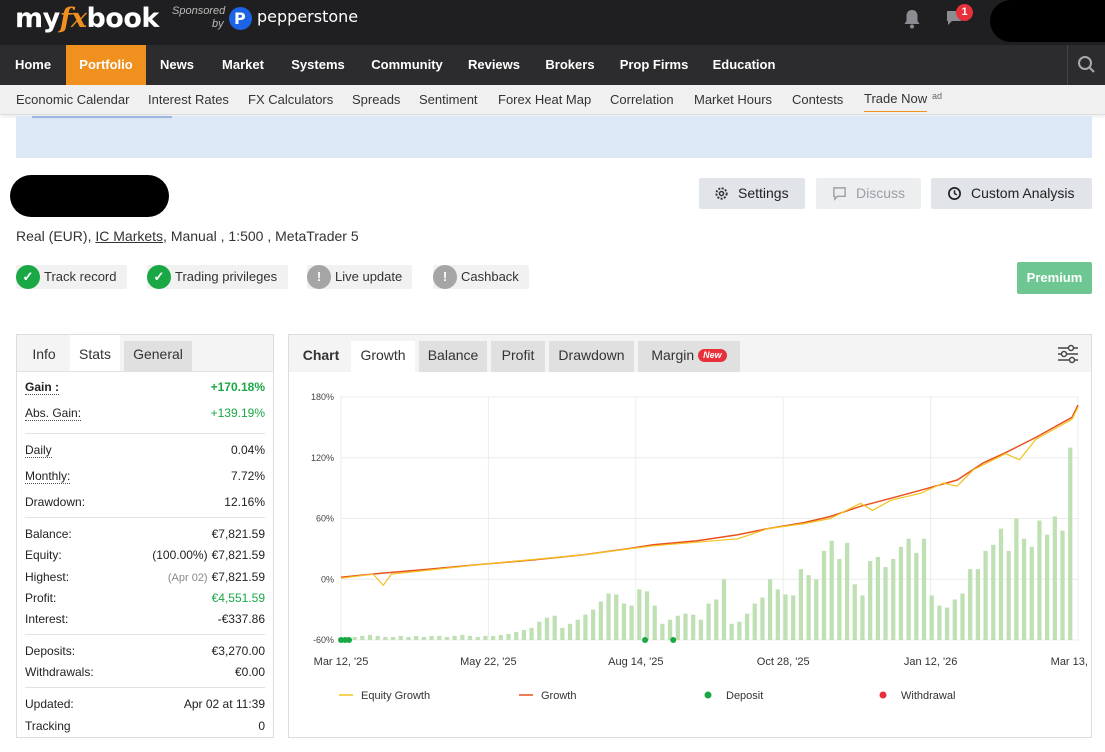 The height and width of the screenshot is (752, 1105). I want to click on x-tick-label: Mar 13, '26, so click(1071, 662).